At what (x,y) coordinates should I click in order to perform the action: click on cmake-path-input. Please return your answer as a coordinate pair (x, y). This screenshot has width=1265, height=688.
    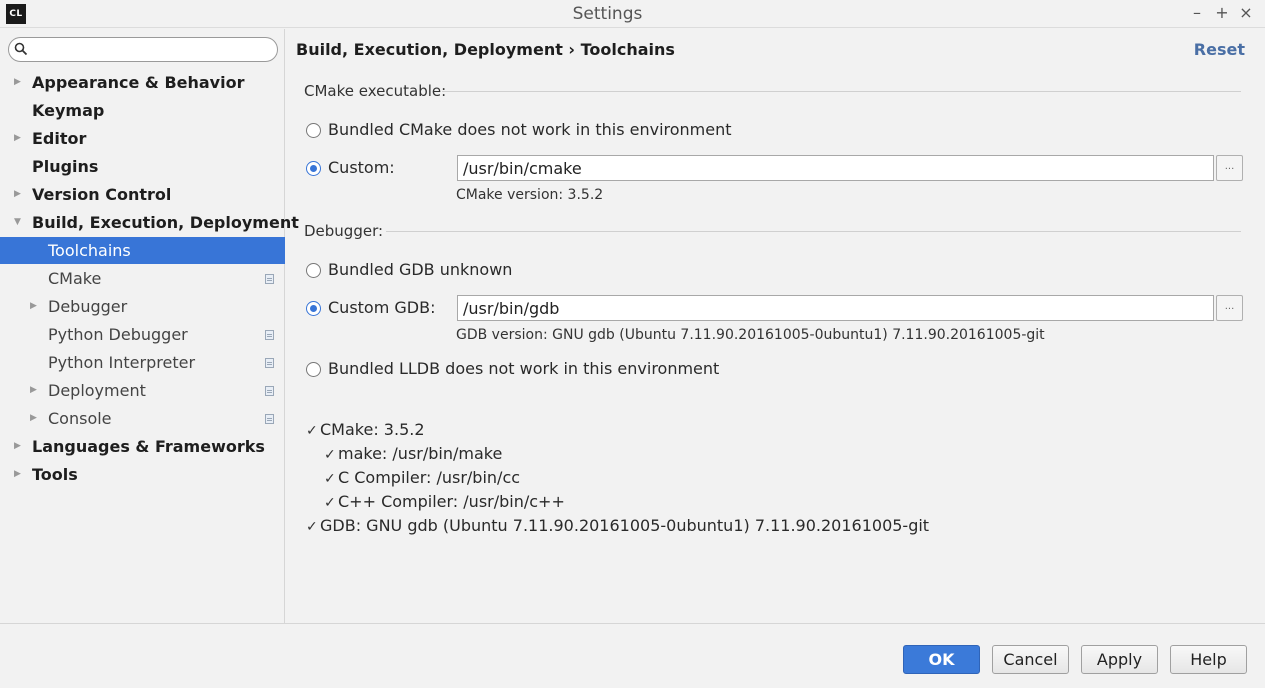
    Looking at the image, I should click on (835, 168).